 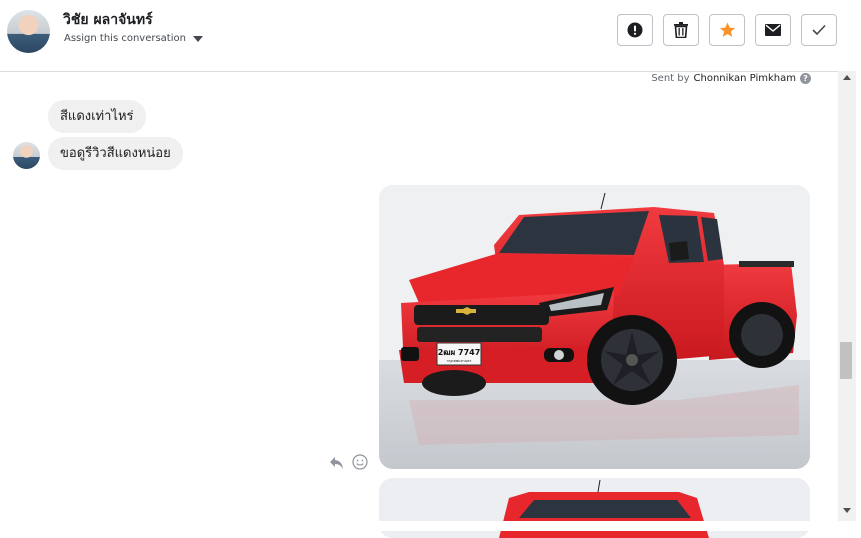 What do you see at coordinates (459, 352) in the screenshot?
I see `license-plate-number: 2ฒผ 7747` at bounding box center [459, 352].